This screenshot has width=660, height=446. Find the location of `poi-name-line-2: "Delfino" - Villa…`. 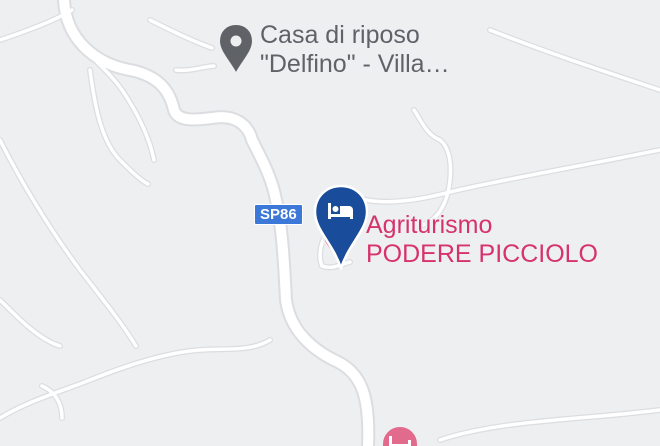

poi-name-line-2: "Delfino" - Villa… is located at coordinates (355, 64).